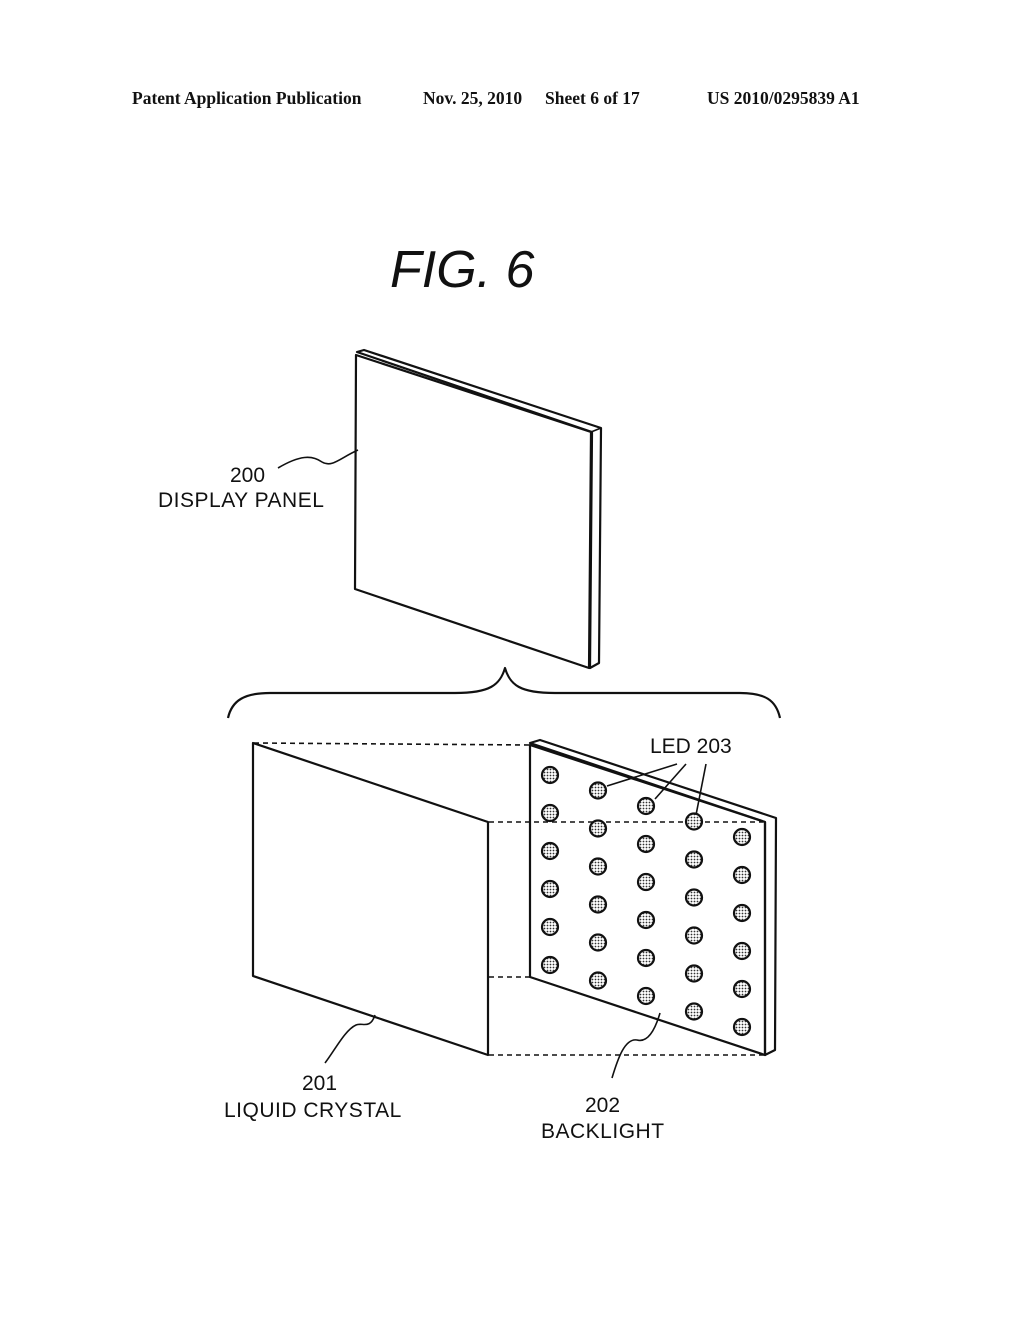 The image size is (1024, 1320). What do you see at coordinates (691, 746) in the screenshot?
I see `label-led-203: LED 203` at bounding box center [691, 746].